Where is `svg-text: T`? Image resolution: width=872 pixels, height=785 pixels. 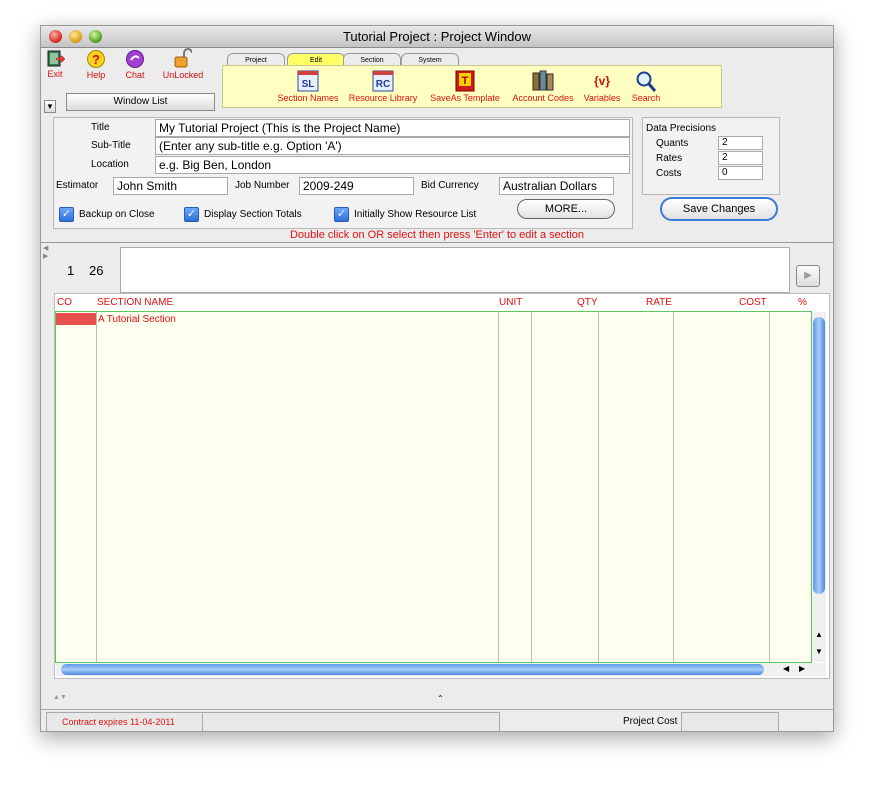 svg-text: T is located at coordinates (465, 81).